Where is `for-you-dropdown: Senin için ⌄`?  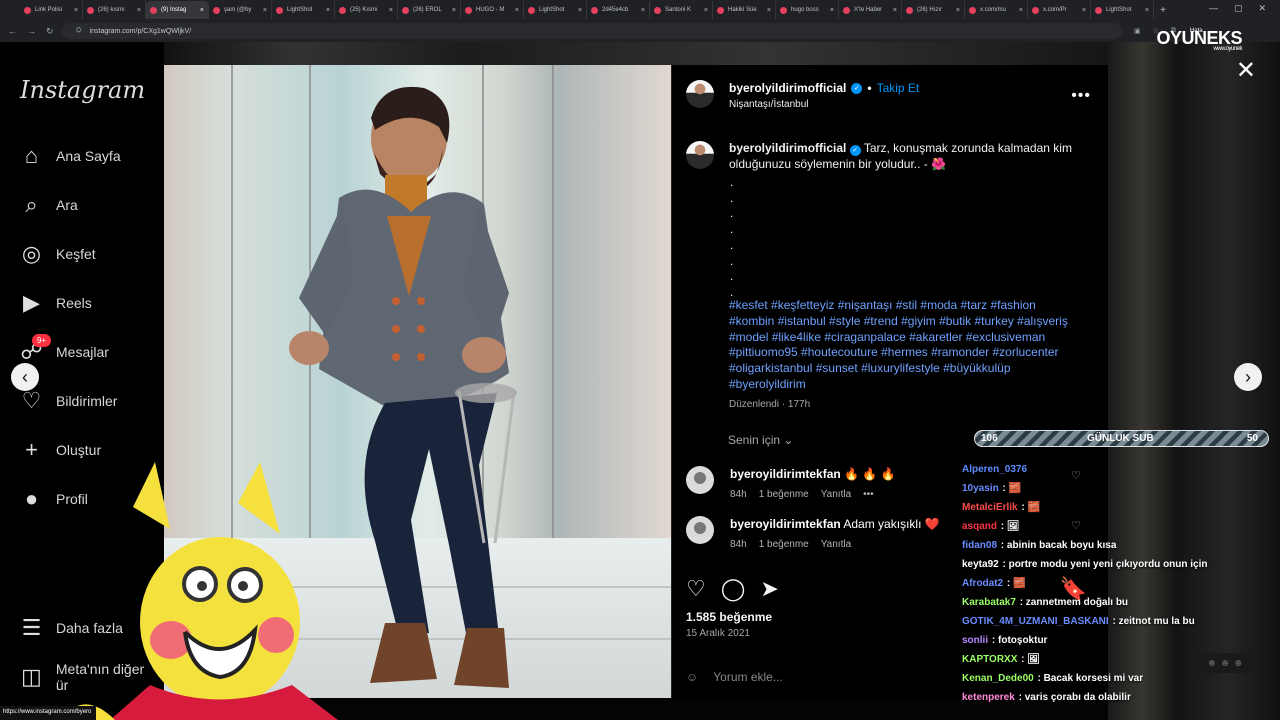 for-you-dropdown: Senin için ⌄ is located at coordinates (760, 440).